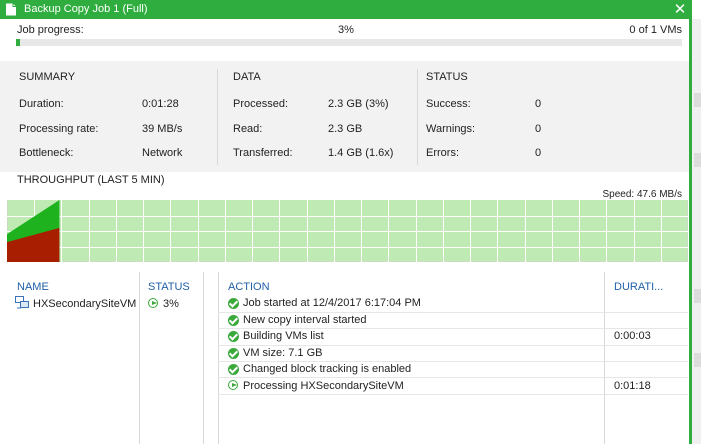 This screenshot has width=701, height=444. Describe the element at coordinates (643, 194) in the screenshot. I see `speed-annotation: Speed: 47.6 MB/s` at that location.